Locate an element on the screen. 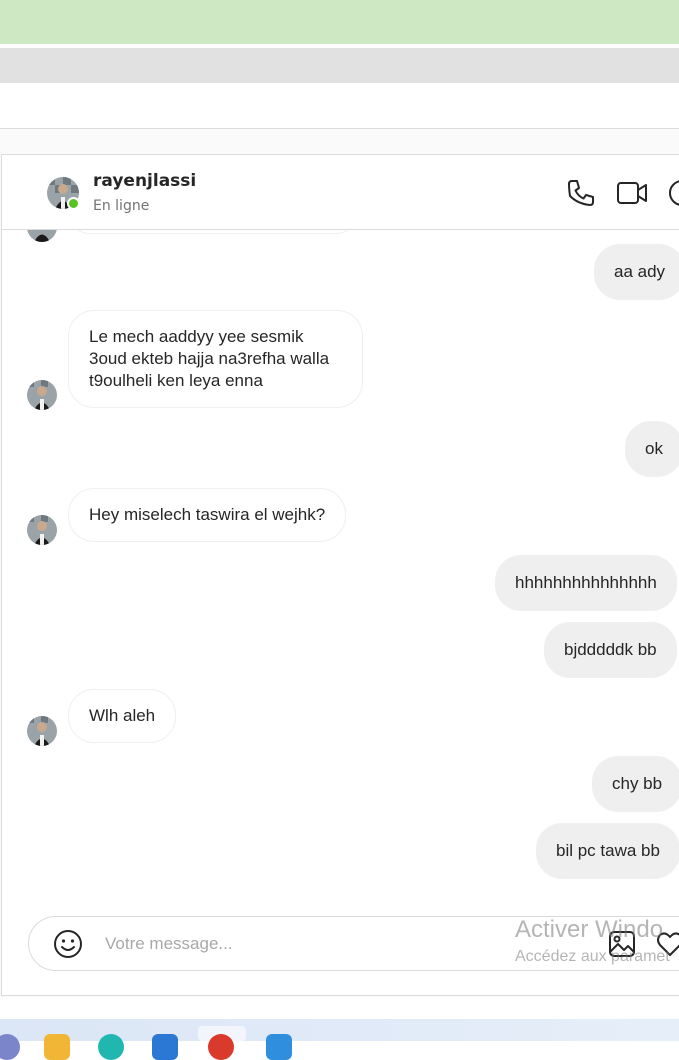  chrome-icon is located at coordinates (221, 1047).